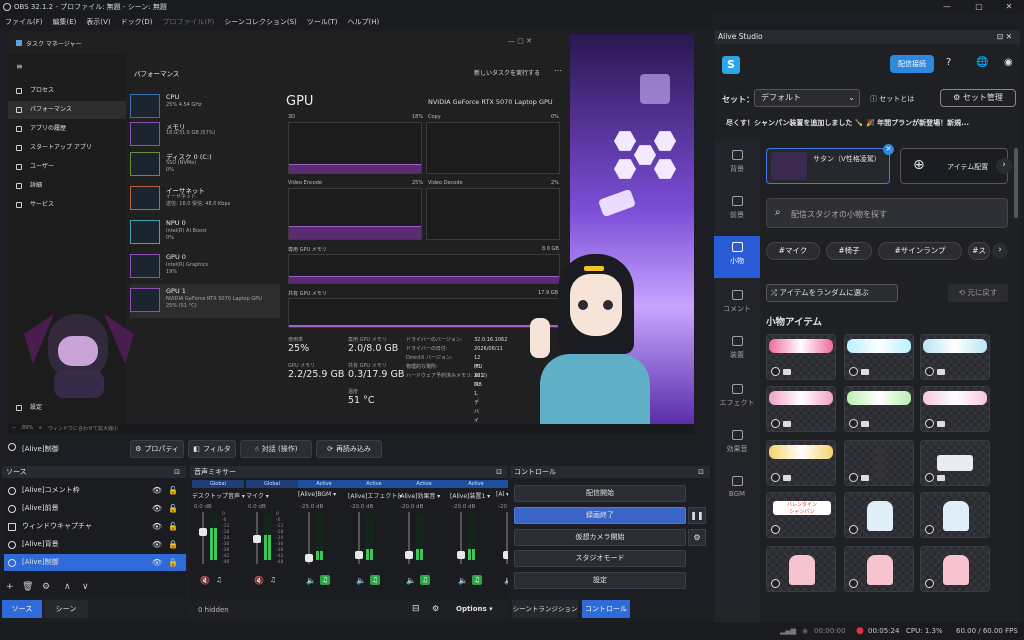 This screenshot has width=1024, height=640. I want to click on prop-item: バレンタイン シャンパン, so click(801, 515).